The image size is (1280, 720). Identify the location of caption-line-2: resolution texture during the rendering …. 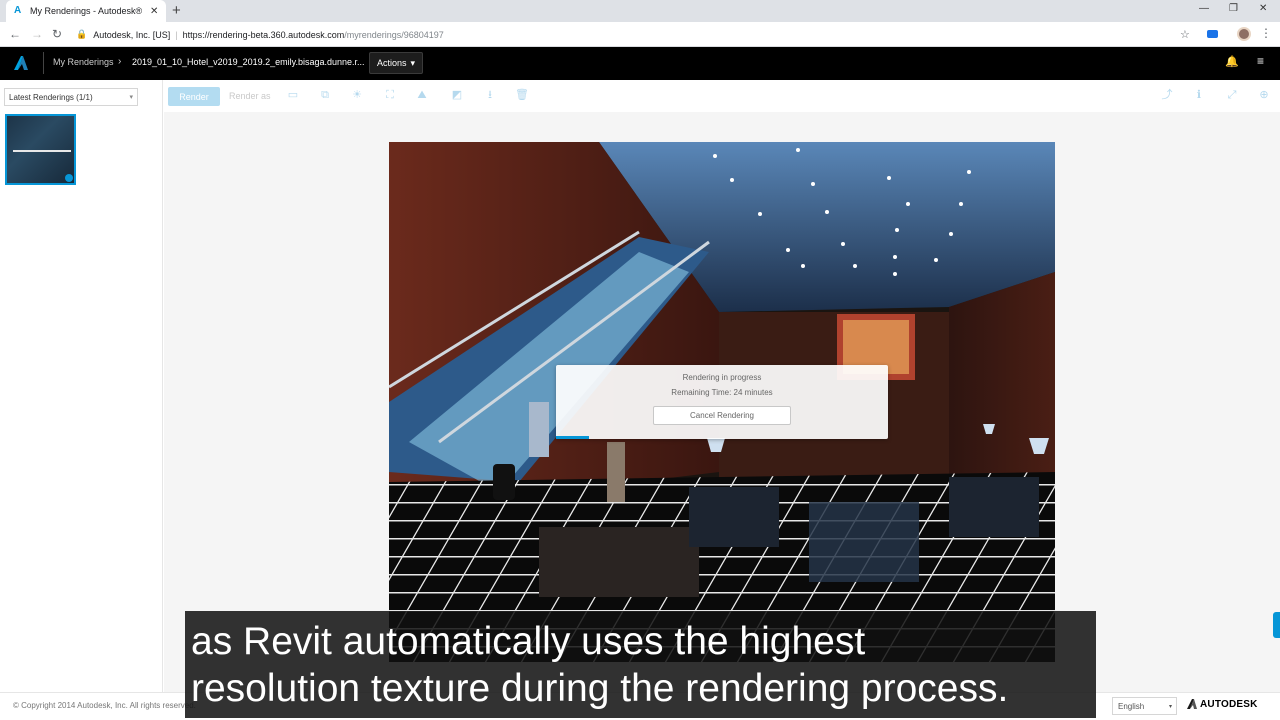
(600, 688).